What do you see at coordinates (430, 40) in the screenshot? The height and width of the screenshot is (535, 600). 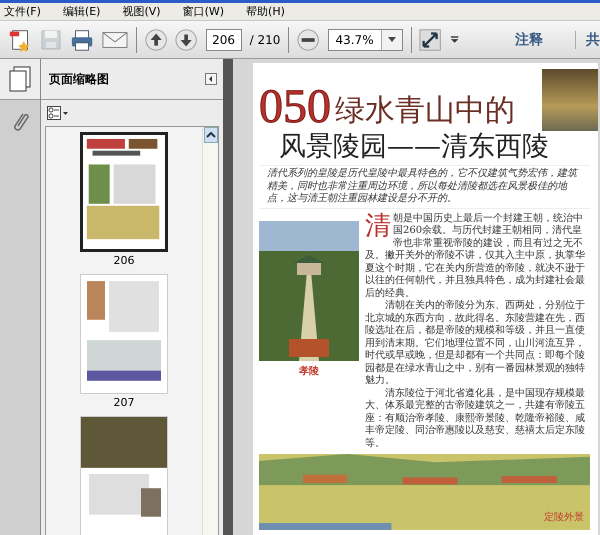 I see `expand-arrows-icon` at bounding box center [430, 40].